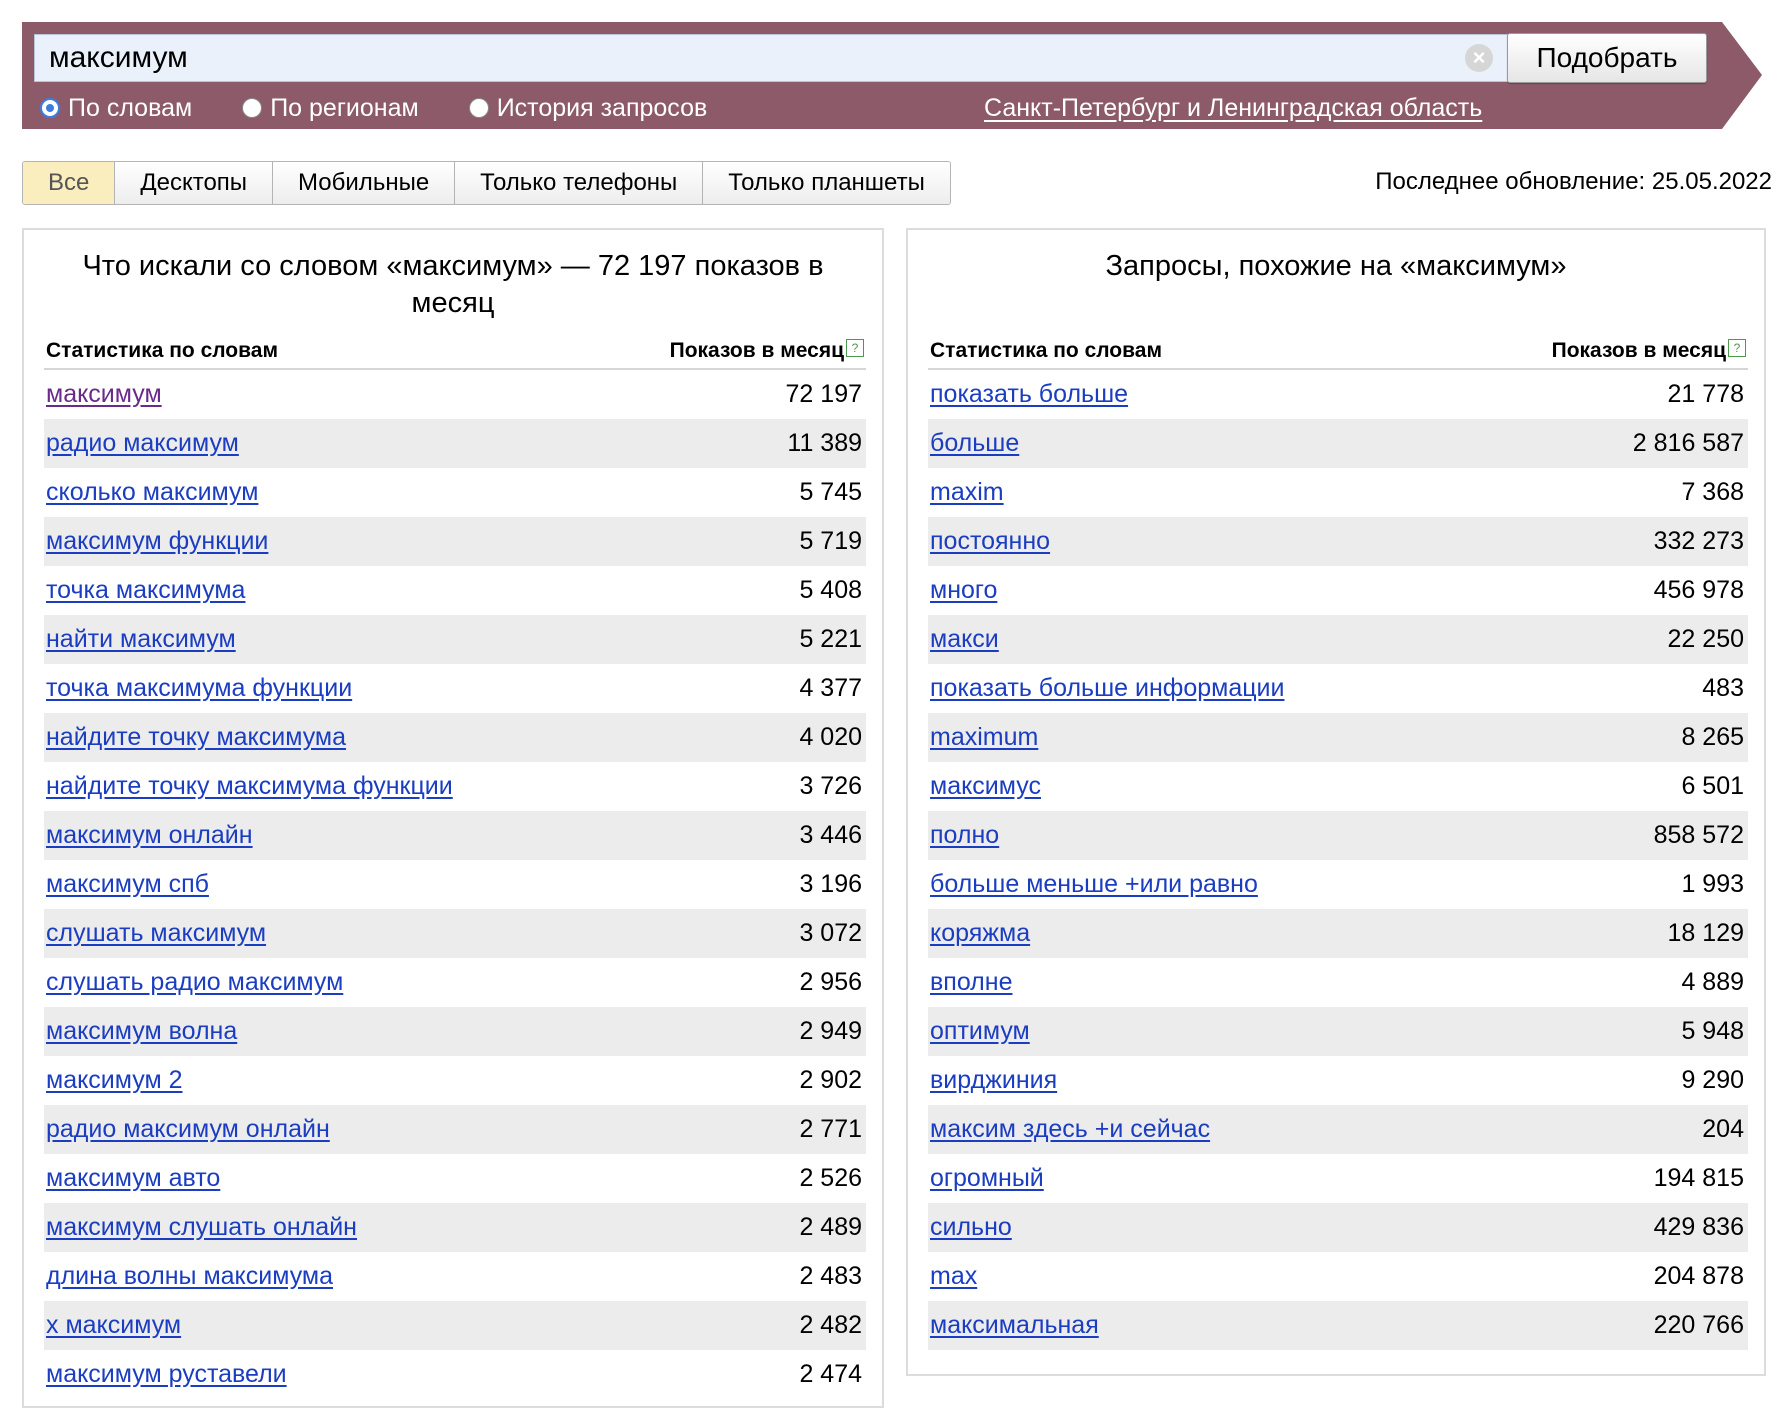 The width and height of the screenshot is (1782, 1408). What do you see at coordinates (344, 107) in the screenshot?
I see `mode-by-regions-label: По регионам` at bounding box center [344, 107].